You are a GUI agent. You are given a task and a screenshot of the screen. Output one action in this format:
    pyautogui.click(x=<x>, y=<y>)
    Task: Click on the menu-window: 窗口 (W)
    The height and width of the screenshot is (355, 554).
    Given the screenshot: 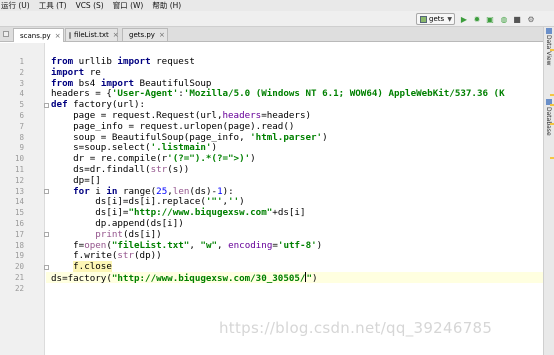 What is the action you would take?
    pyautogui.click(x=128, y=5)
    